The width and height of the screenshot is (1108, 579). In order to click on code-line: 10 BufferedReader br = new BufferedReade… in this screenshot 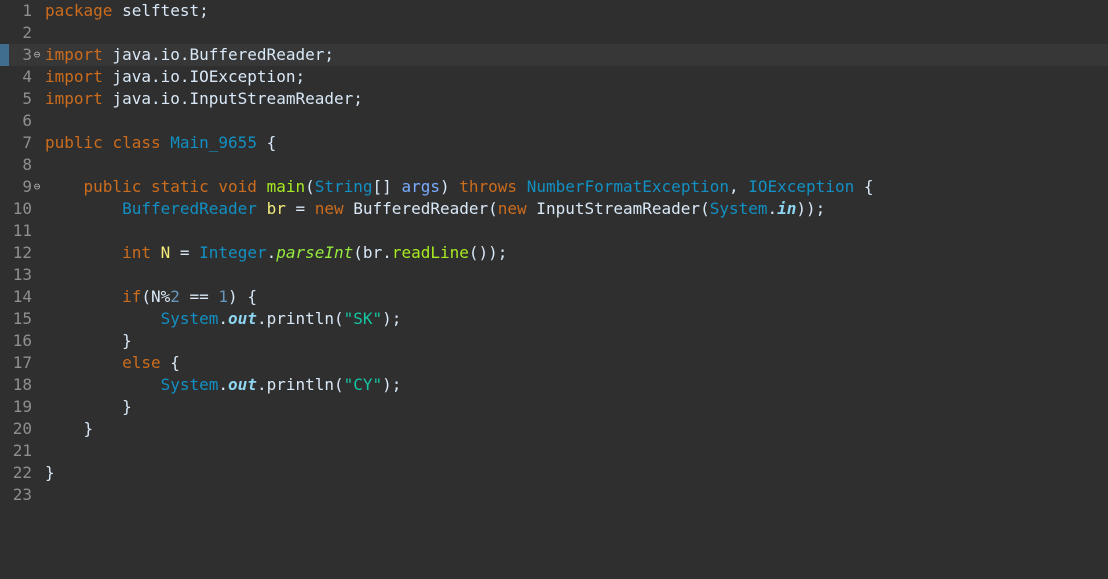, I will do `click(554, 209)`.